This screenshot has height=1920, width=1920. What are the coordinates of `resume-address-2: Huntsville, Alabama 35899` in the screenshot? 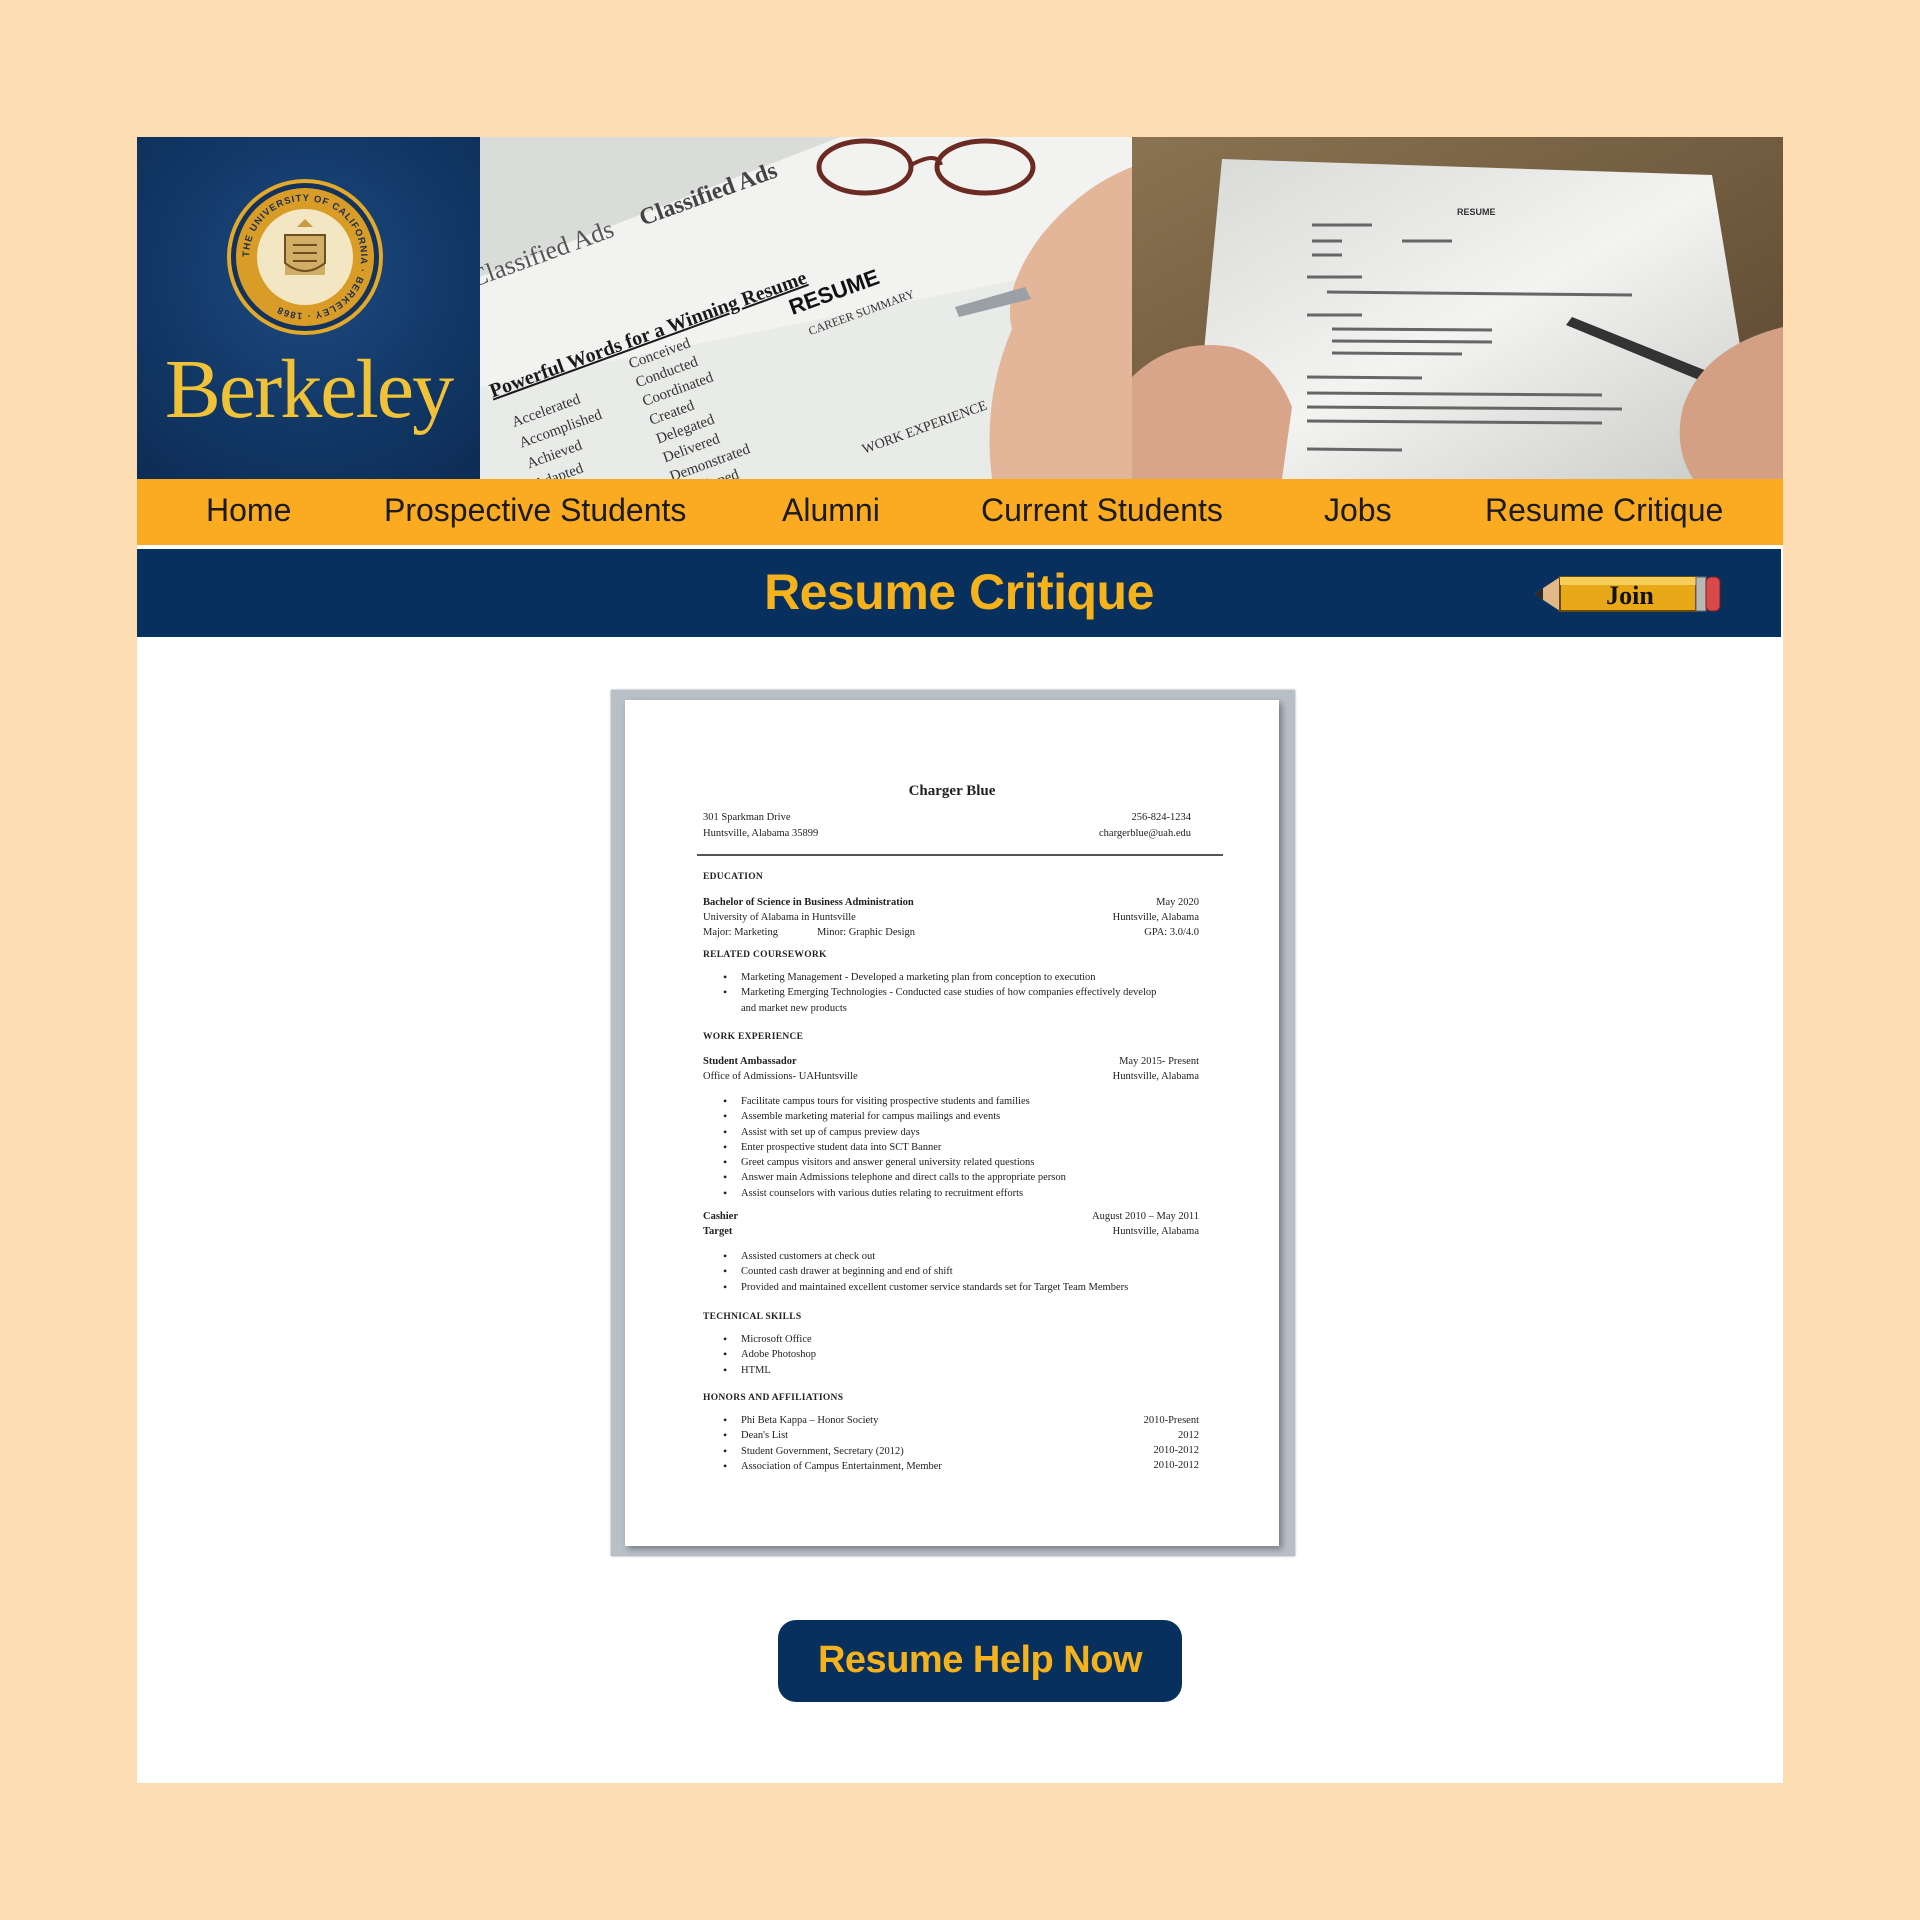 It's located at (761, 833).